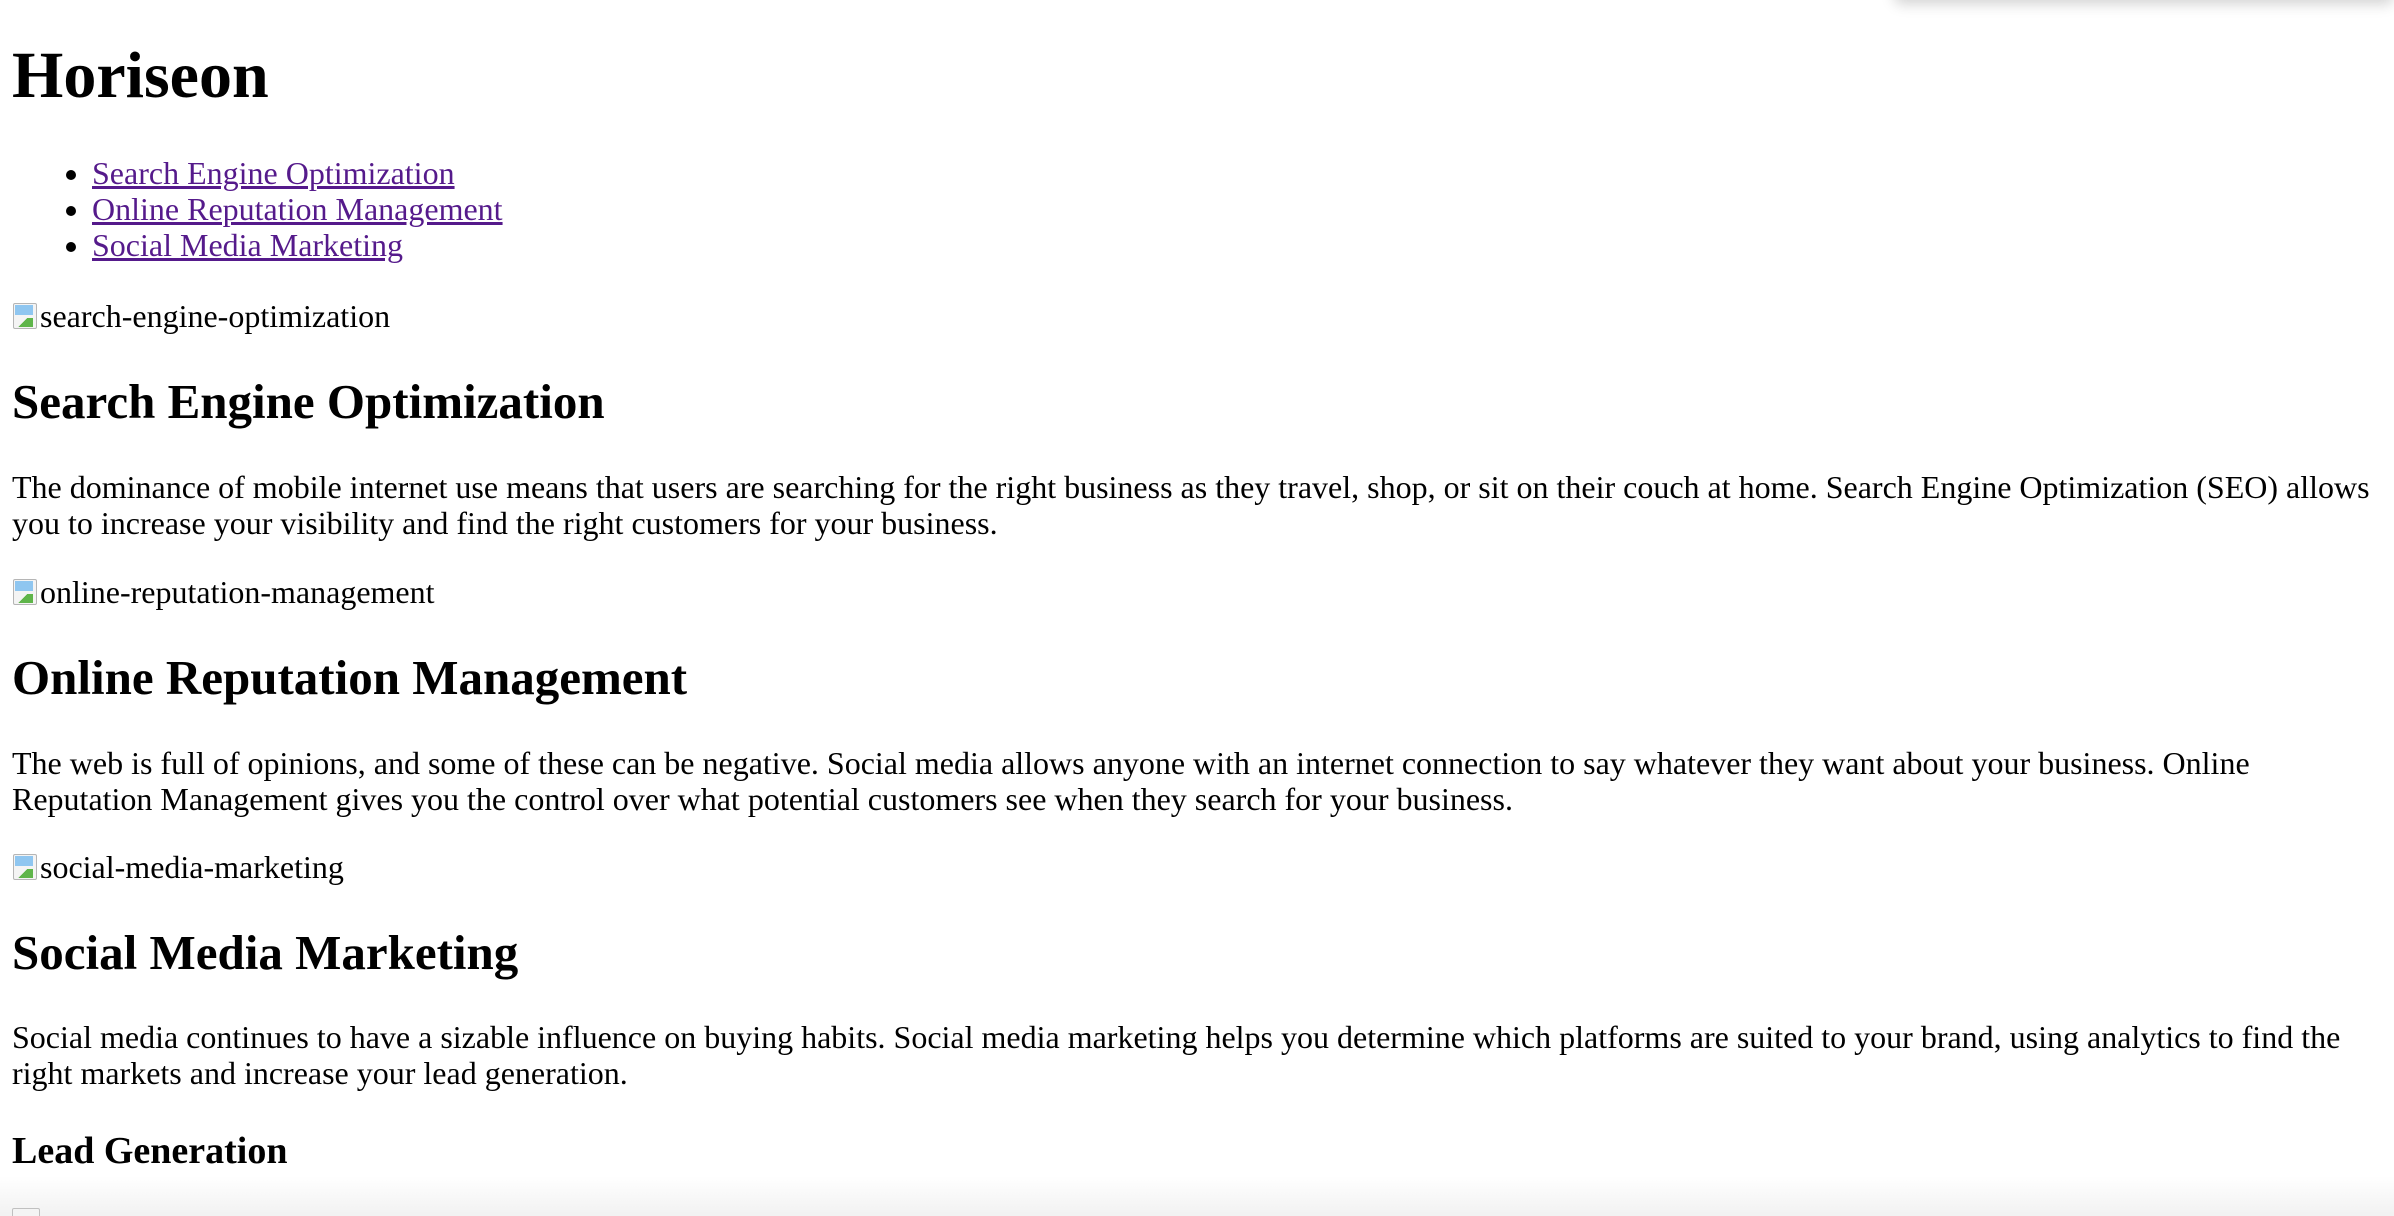 The width and height of the screenshot is (2394, 1216). Describe the element at coordinates (215, 316) in the screenshot. I see `seo-image-alt: search-engine-optimization` at that location.